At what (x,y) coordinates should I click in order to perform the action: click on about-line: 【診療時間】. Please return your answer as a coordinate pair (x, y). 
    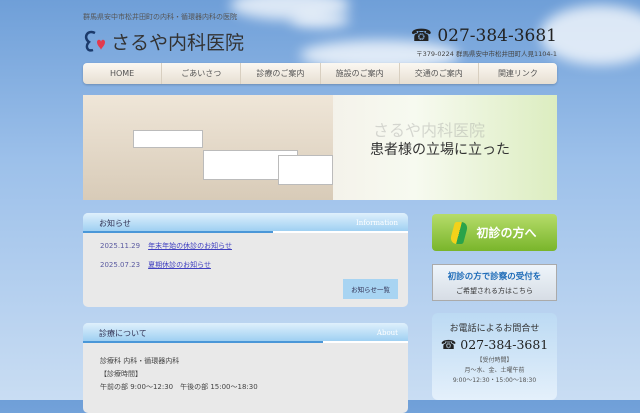
    Looking at the image, I should click on (121, 374).